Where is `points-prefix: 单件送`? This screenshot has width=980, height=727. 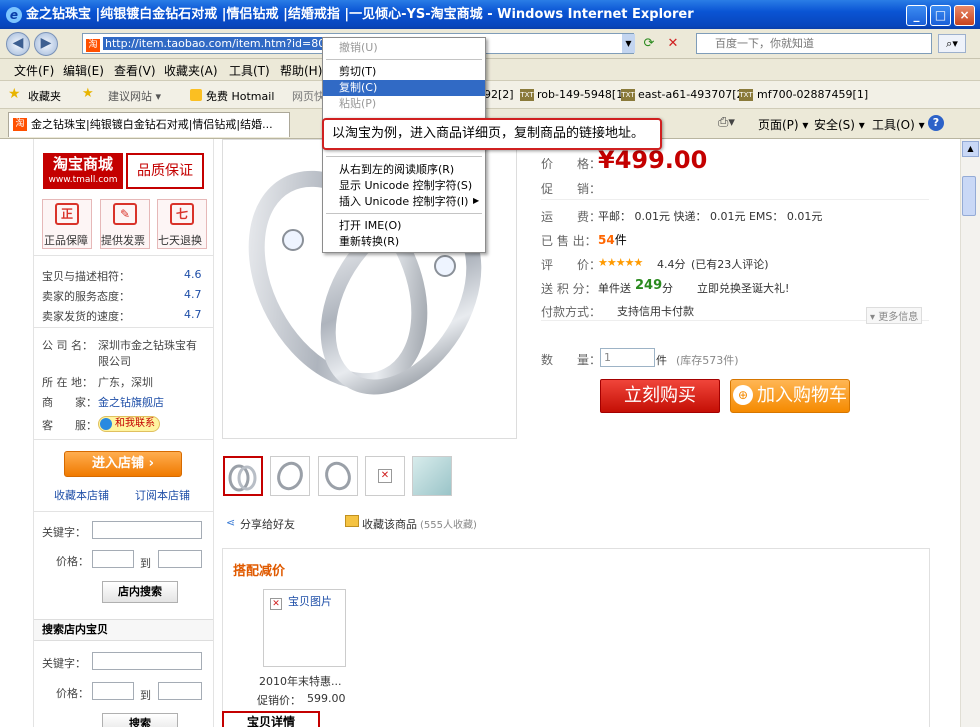 points-prefix: 单件送 is located at coordinates (614, 288).